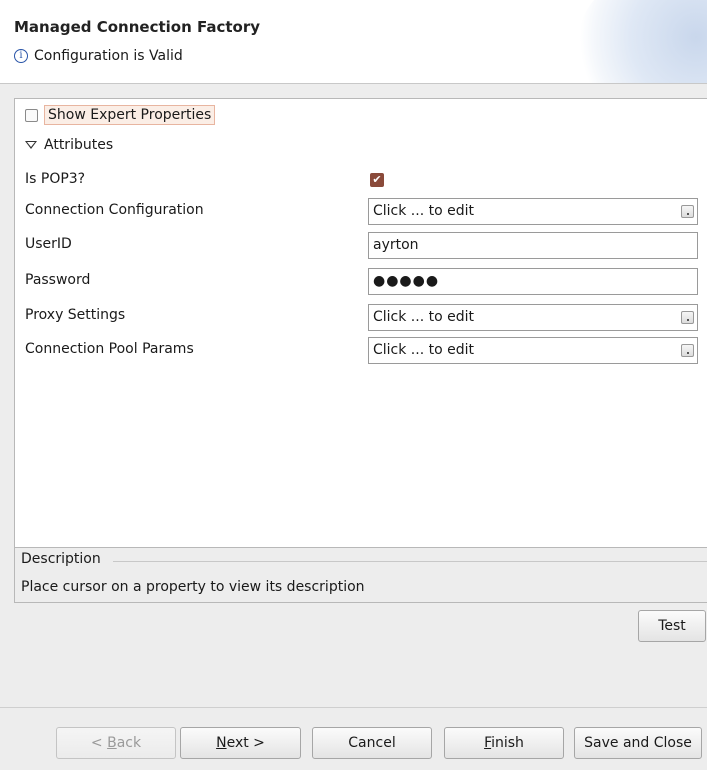  Describe the element at coordinates (109, 349) in the screenshot. I see `property-label-connection-pool-params: Connection Pool Params` at that location.